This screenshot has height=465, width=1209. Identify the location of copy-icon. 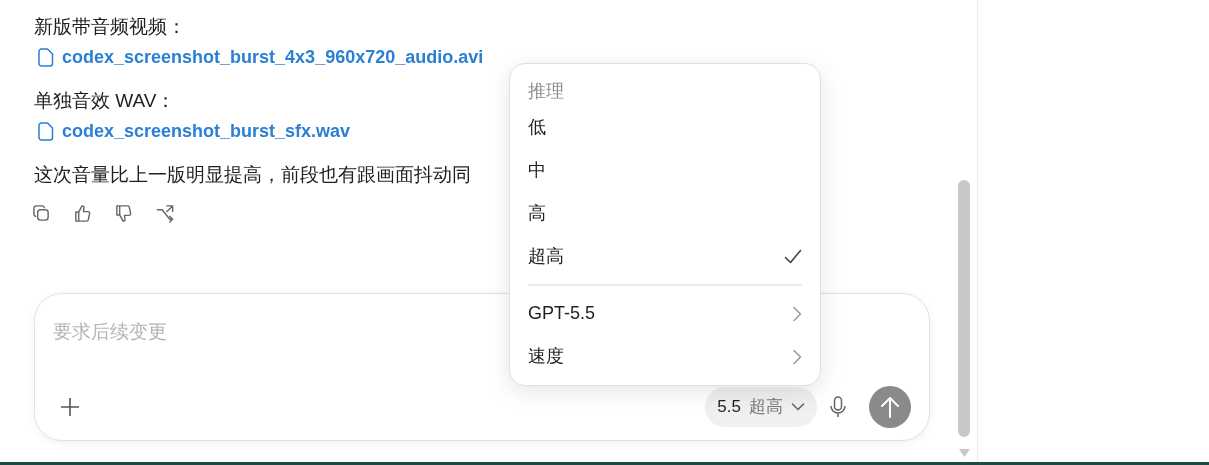
(41, 213).